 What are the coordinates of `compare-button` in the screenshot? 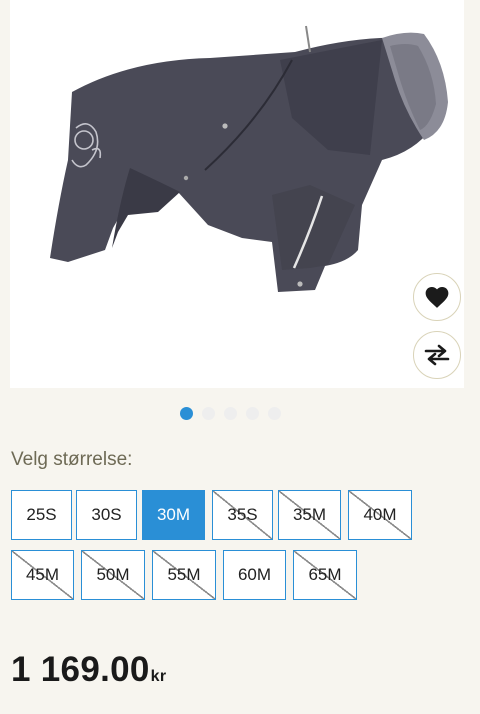 It's located at (437, 355).